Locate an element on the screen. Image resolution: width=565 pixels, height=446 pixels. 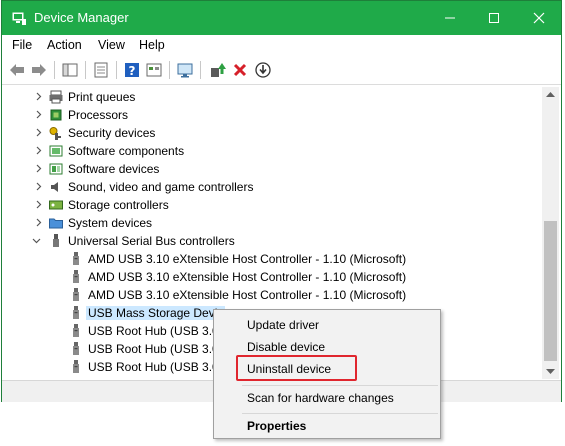
usb-icon is located at coordinates (56, 240).